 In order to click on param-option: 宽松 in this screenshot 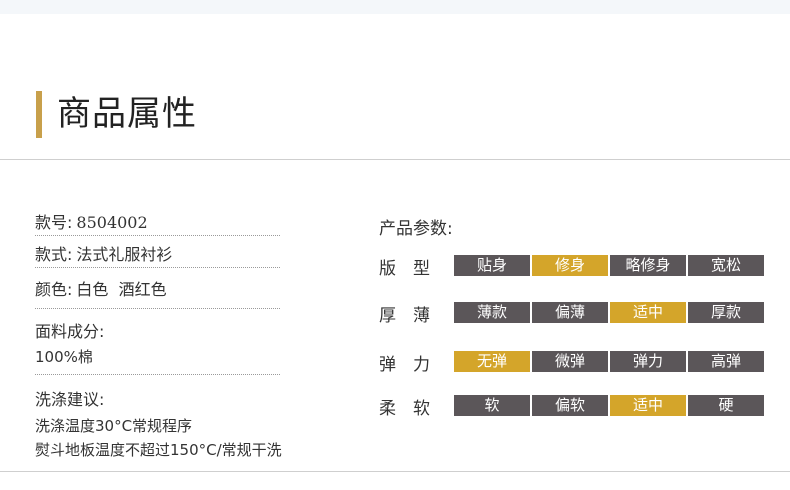, I will do `click(726, 265)`.